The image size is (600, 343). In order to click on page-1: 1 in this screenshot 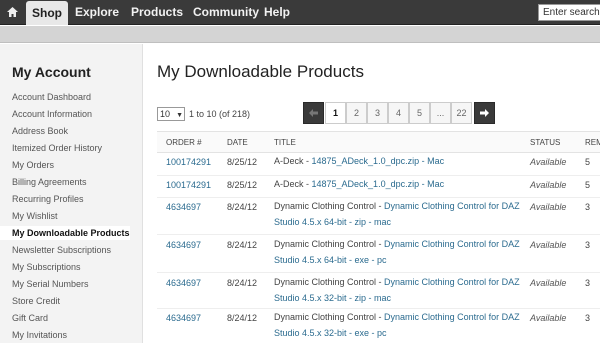, I will do `click(335, 113)`.